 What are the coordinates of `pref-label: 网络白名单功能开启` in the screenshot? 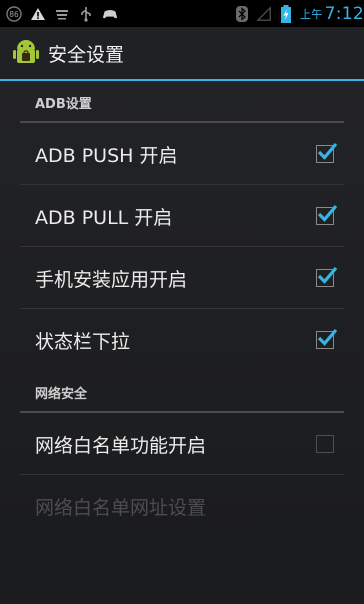 It's located at (121, 445).